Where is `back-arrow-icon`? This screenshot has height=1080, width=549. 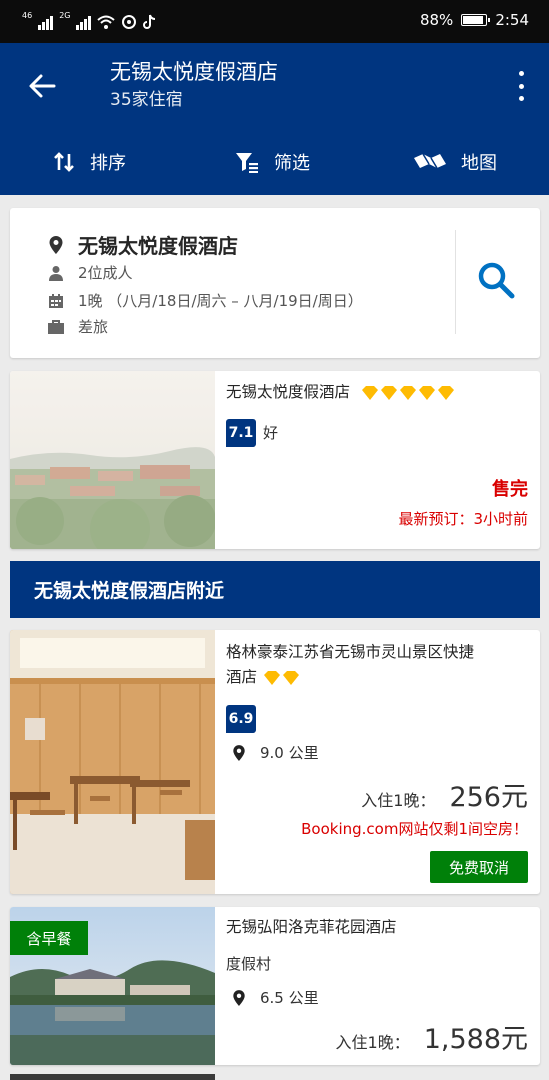 back-arrow-icon is located at coordinates (42, 86).